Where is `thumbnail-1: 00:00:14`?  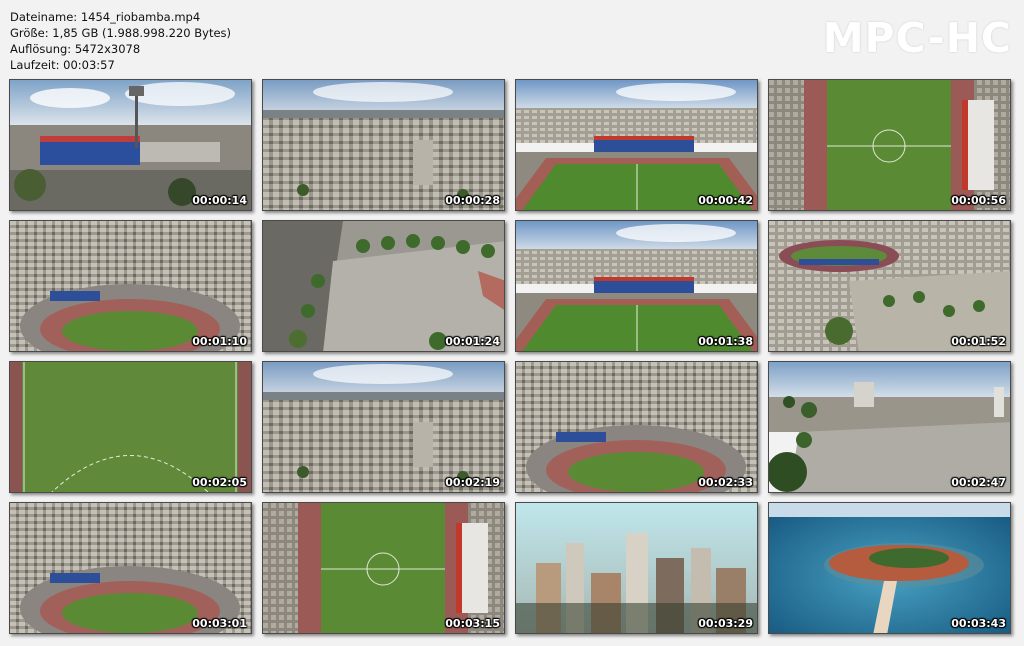 thumbnail-1: 00:00:14 is located at coordinates (130, 145).